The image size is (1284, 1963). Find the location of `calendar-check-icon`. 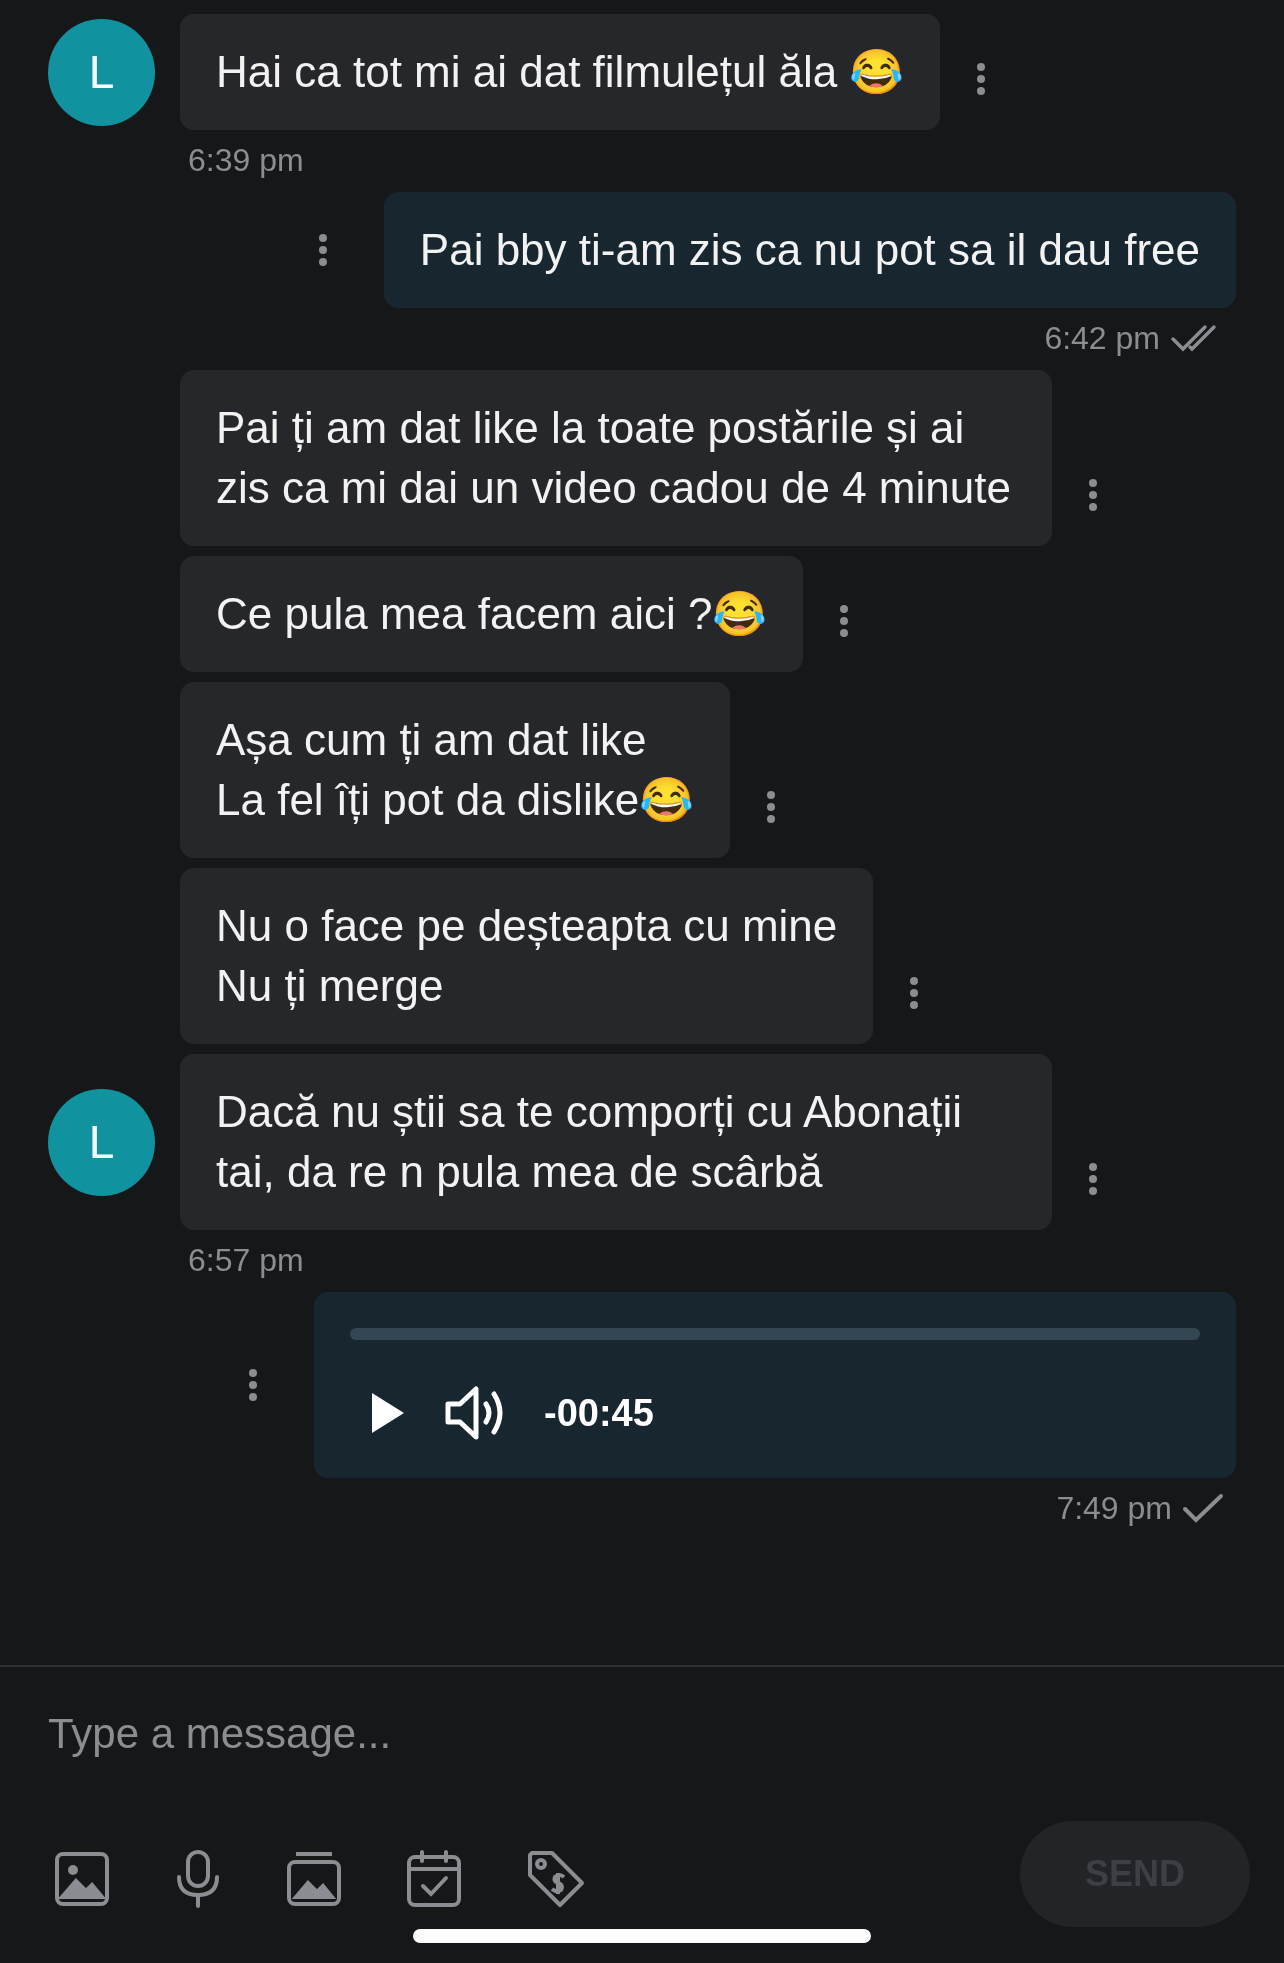

calendar-check-icon is located at coordinates (434, 1879).